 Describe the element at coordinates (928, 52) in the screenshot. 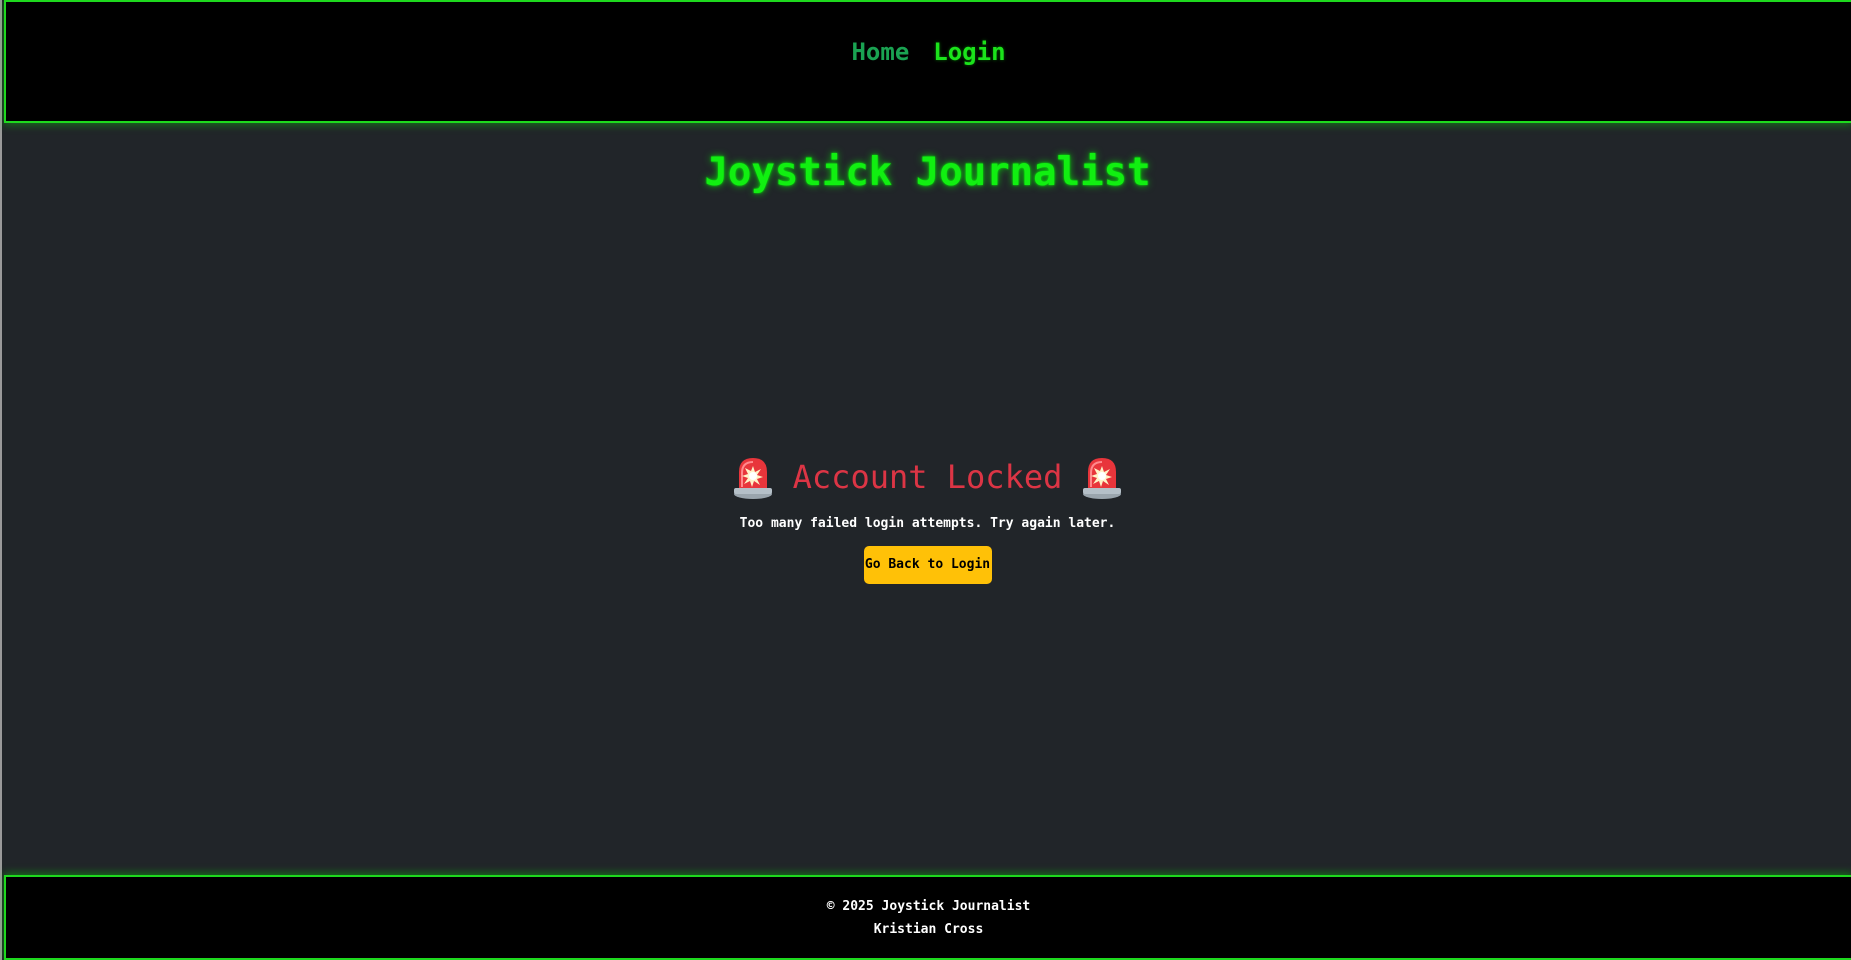

I see `nav-links: Home Login` at that location.